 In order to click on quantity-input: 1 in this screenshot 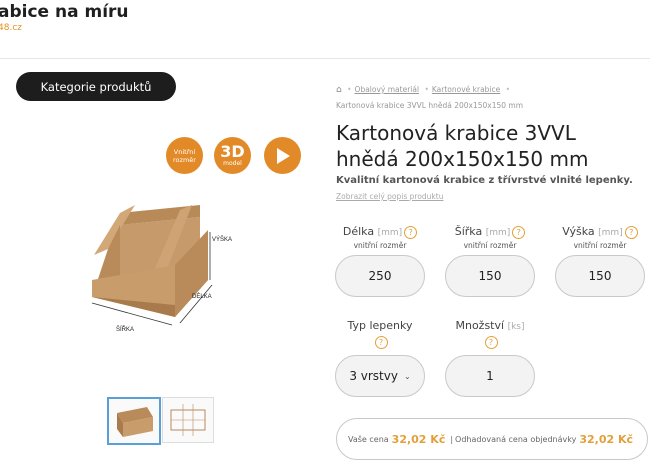, I will do `click(490, 376)`.